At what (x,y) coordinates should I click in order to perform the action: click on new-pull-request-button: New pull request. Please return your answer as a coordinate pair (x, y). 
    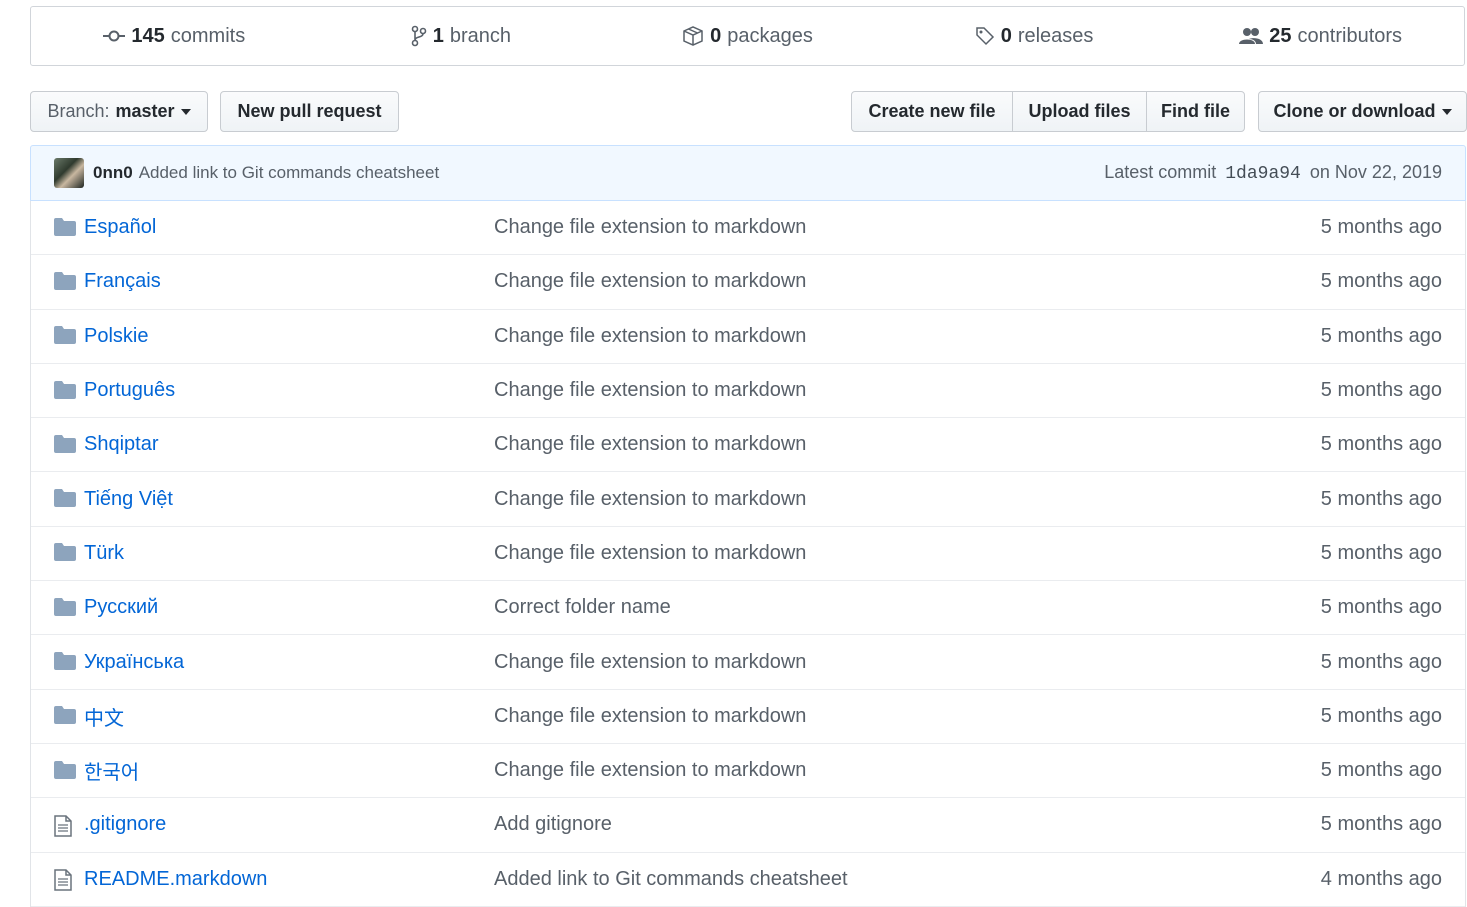
    Looking at the image, I should click on (309, 111).